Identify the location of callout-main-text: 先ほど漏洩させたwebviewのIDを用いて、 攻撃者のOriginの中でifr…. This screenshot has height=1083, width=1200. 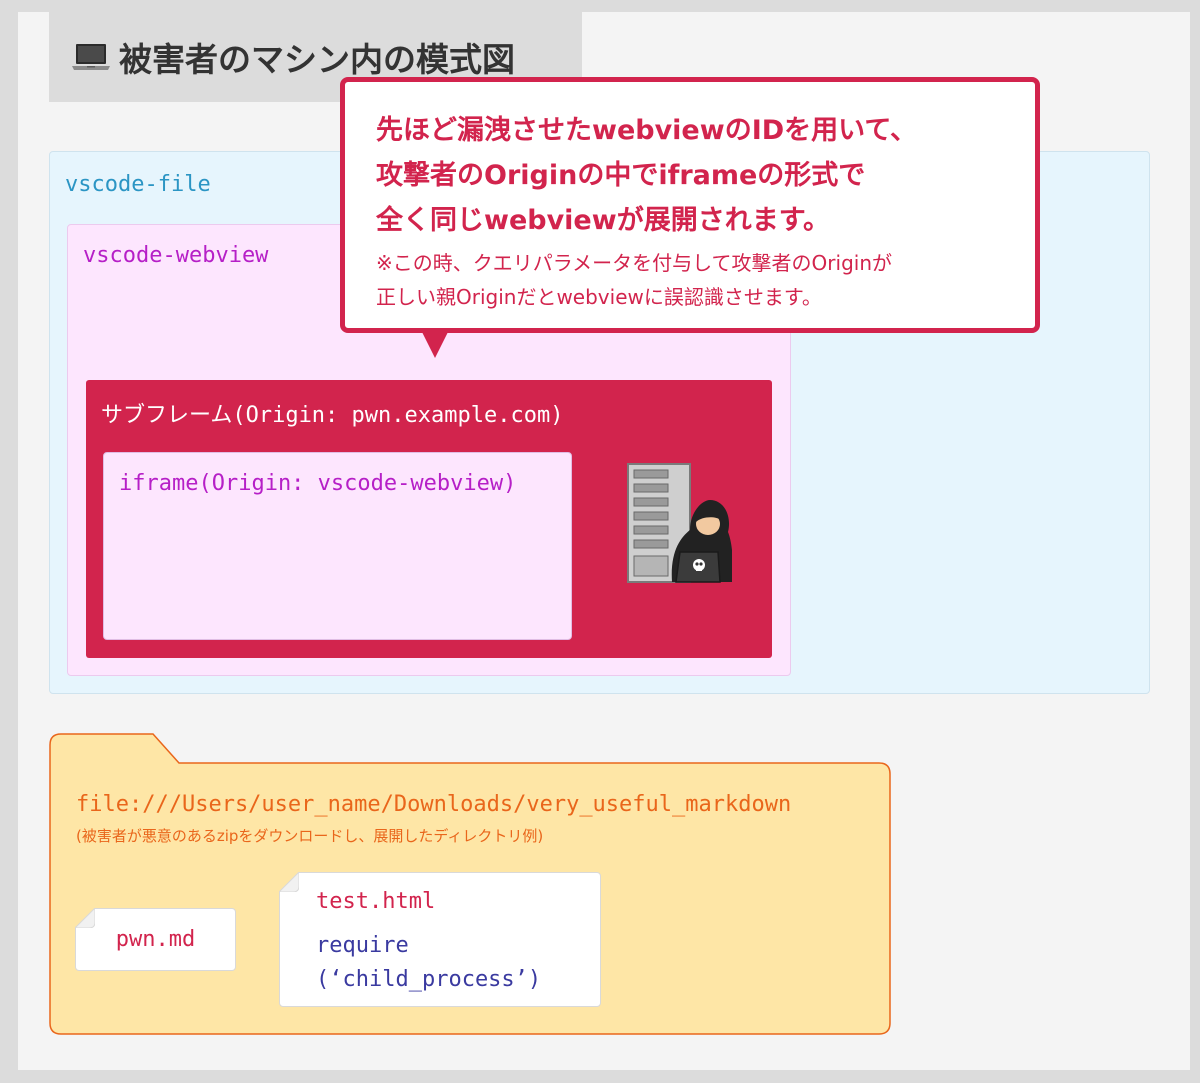
(705, 175).